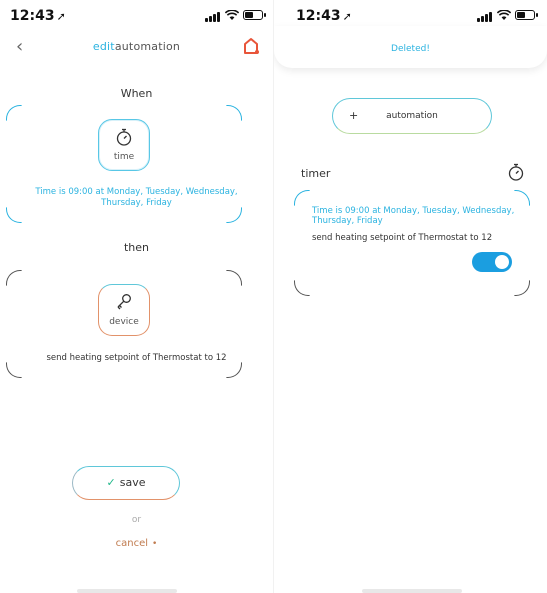 This screenshot has height=593, width=547. I want to click on add-automation-button: + automation, so click(412, 116).